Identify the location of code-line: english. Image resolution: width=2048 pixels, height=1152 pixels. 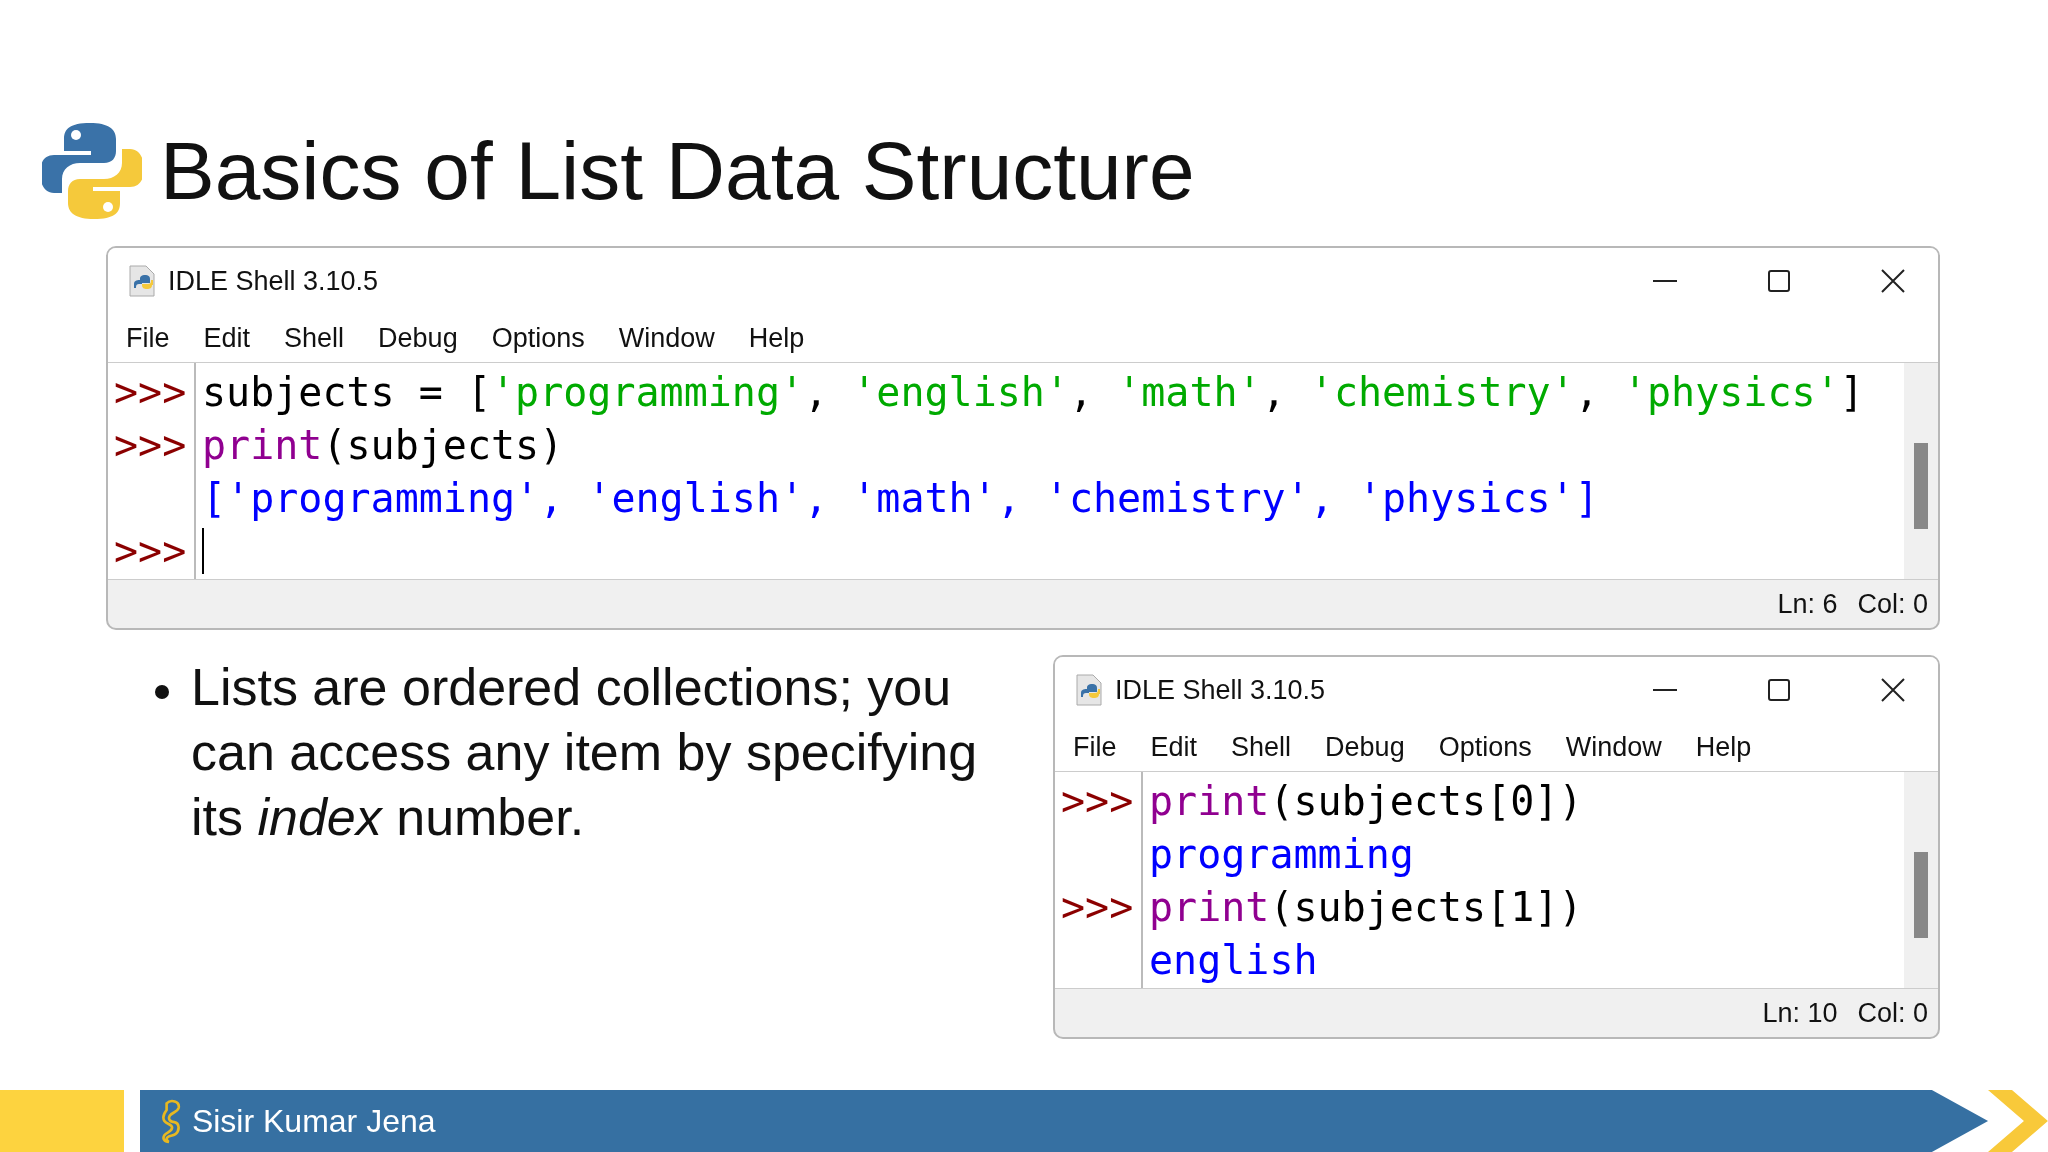
(1233, 959).